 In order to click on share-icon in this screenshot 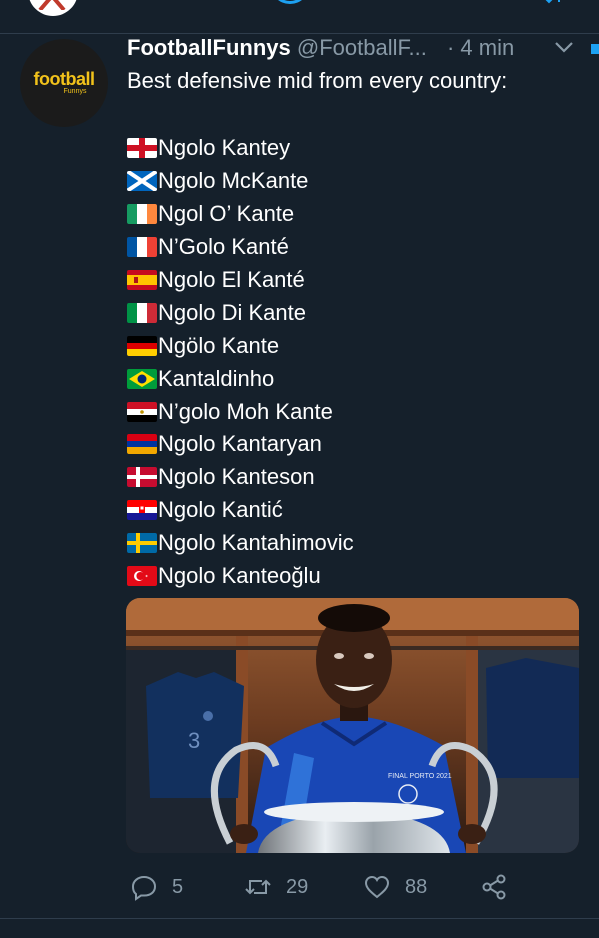, I will do `click(494, 887)`.